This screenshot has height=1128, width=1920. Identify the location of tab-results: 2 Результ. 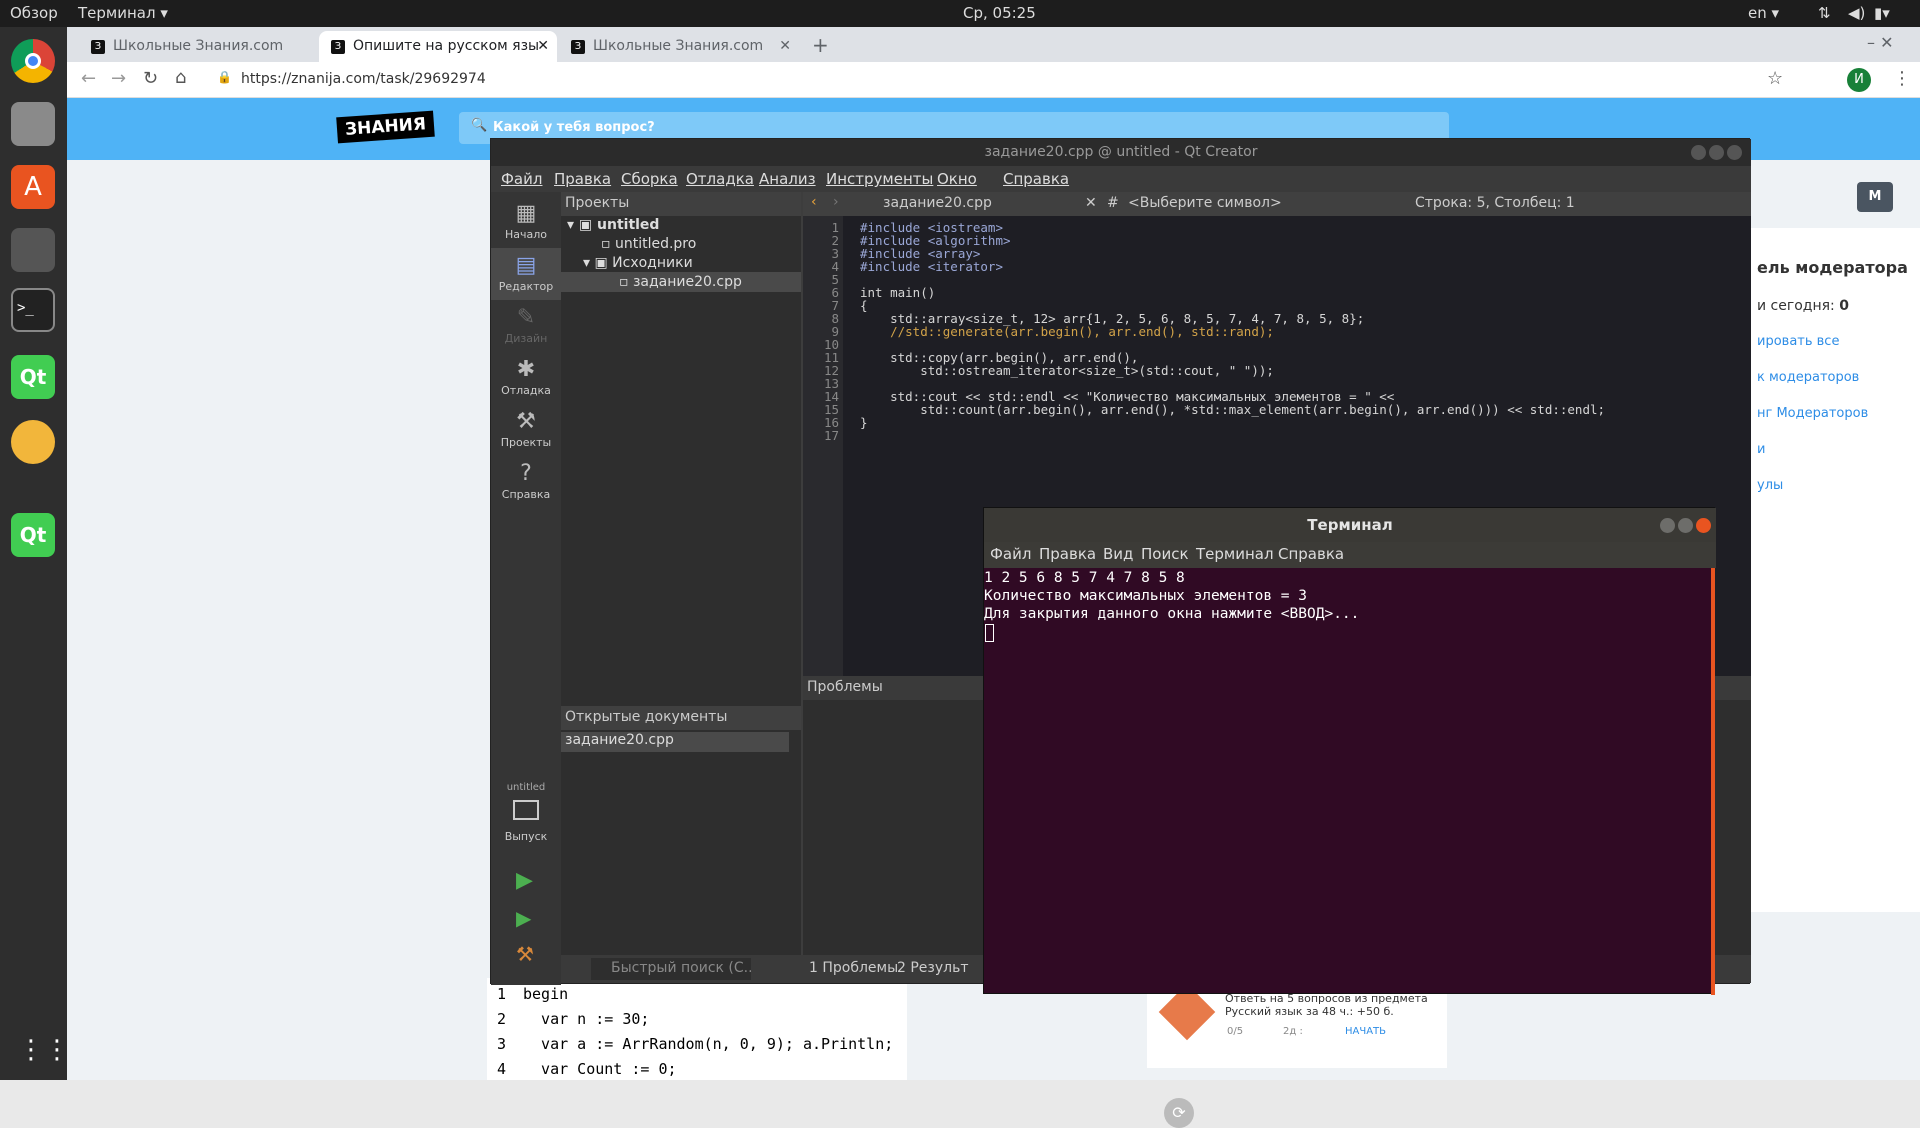
(933, 968).